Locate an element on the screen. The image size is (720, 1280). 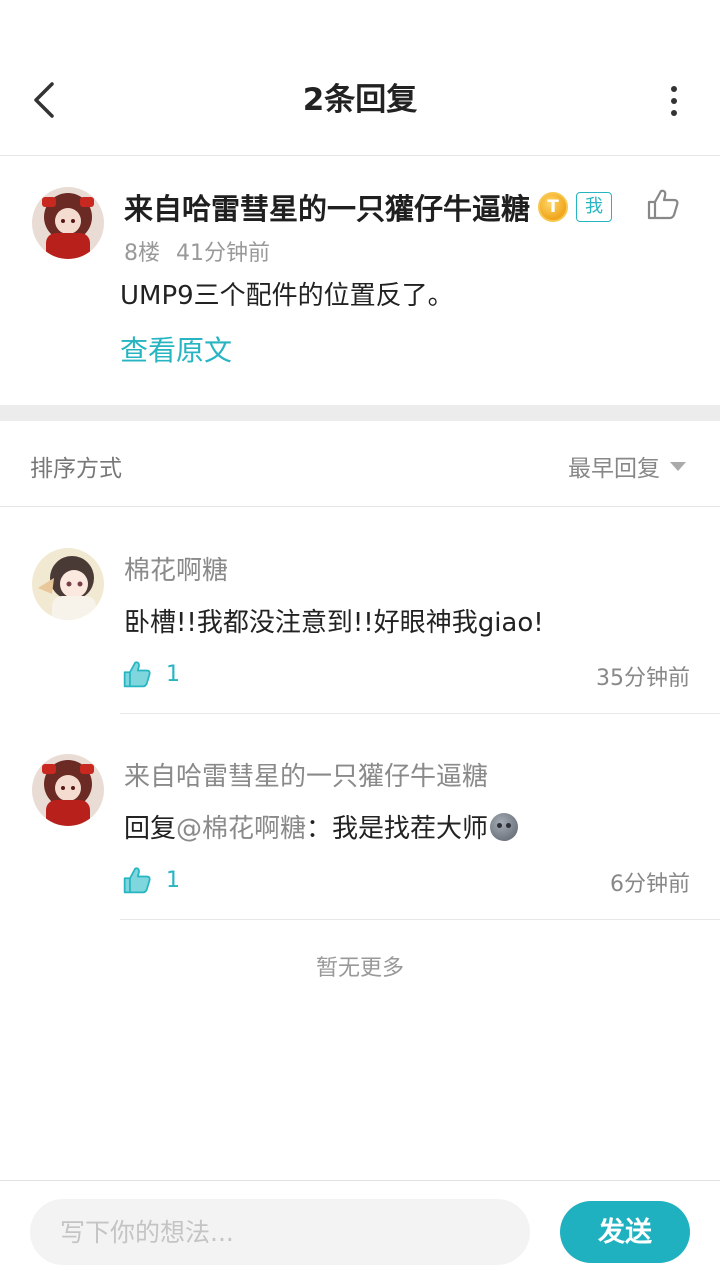
post-meta: 8楼 41分钟前 is located at coordinates (197, 251).